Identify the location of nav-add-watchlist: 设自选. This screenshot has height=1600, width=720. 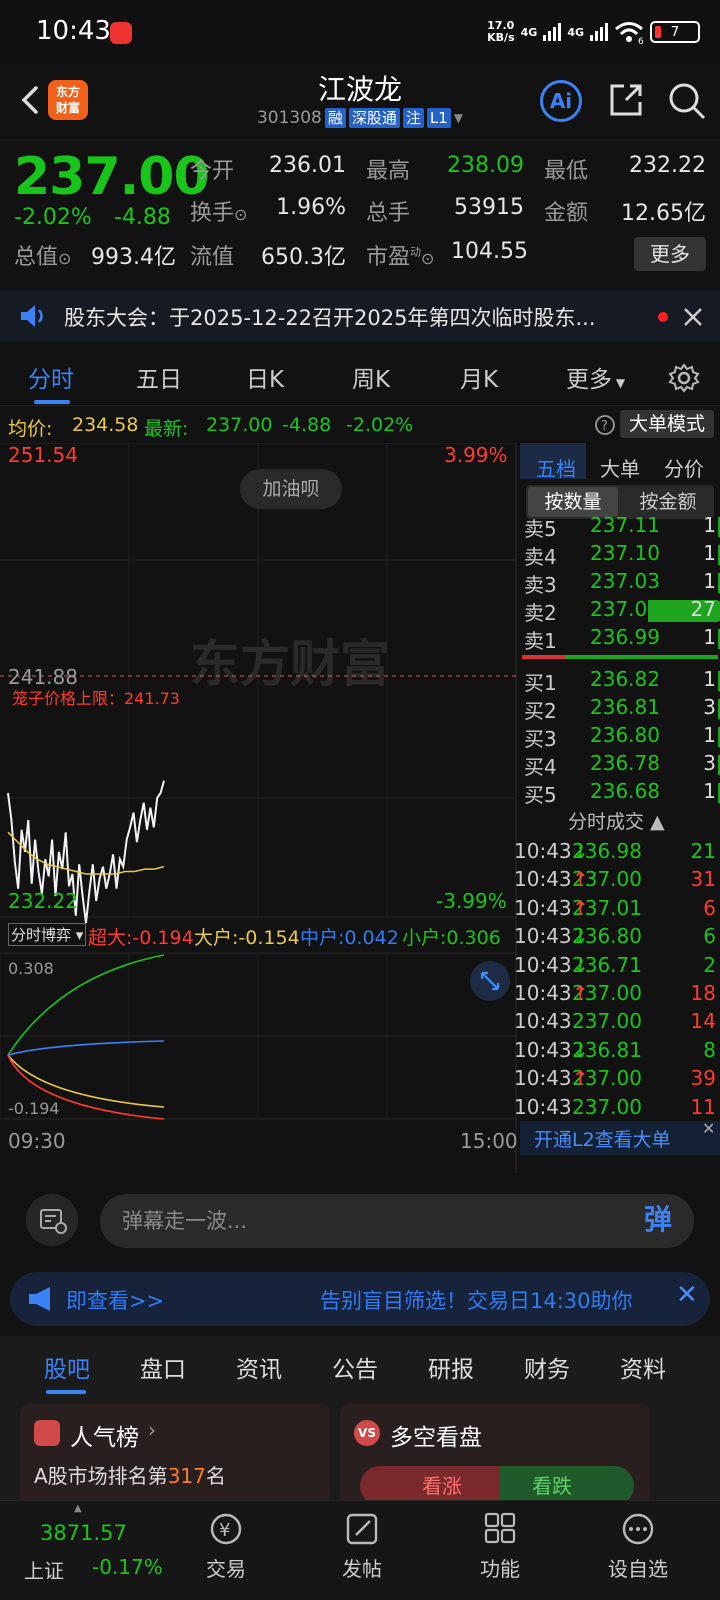
(638, 1546).